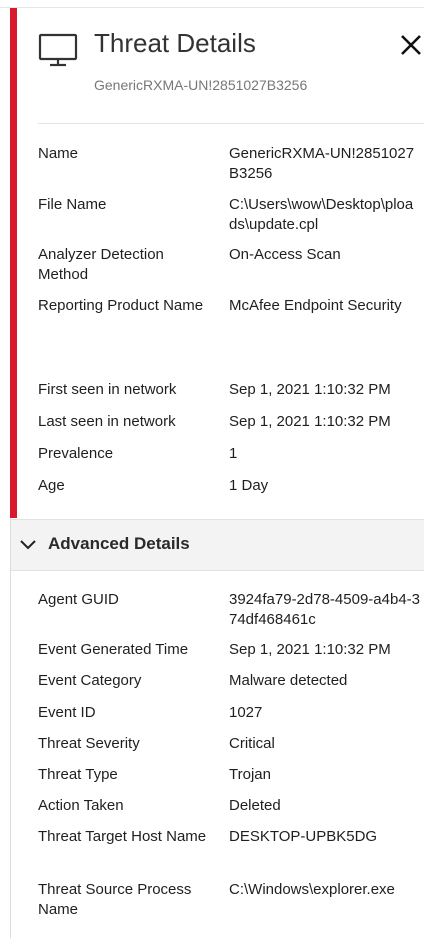 The image size is (424, 938). I want to click on detail-label: Event Generated Time, so click(113, 649).